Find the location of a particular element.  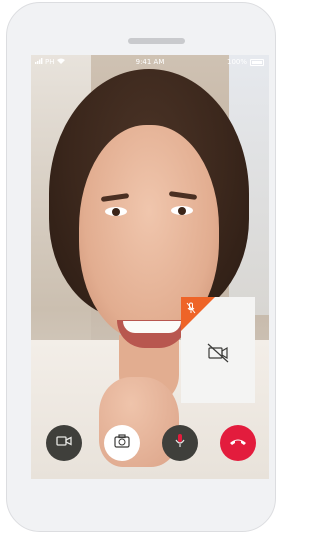

switch-camera-button is located at coordinates (122, 443).